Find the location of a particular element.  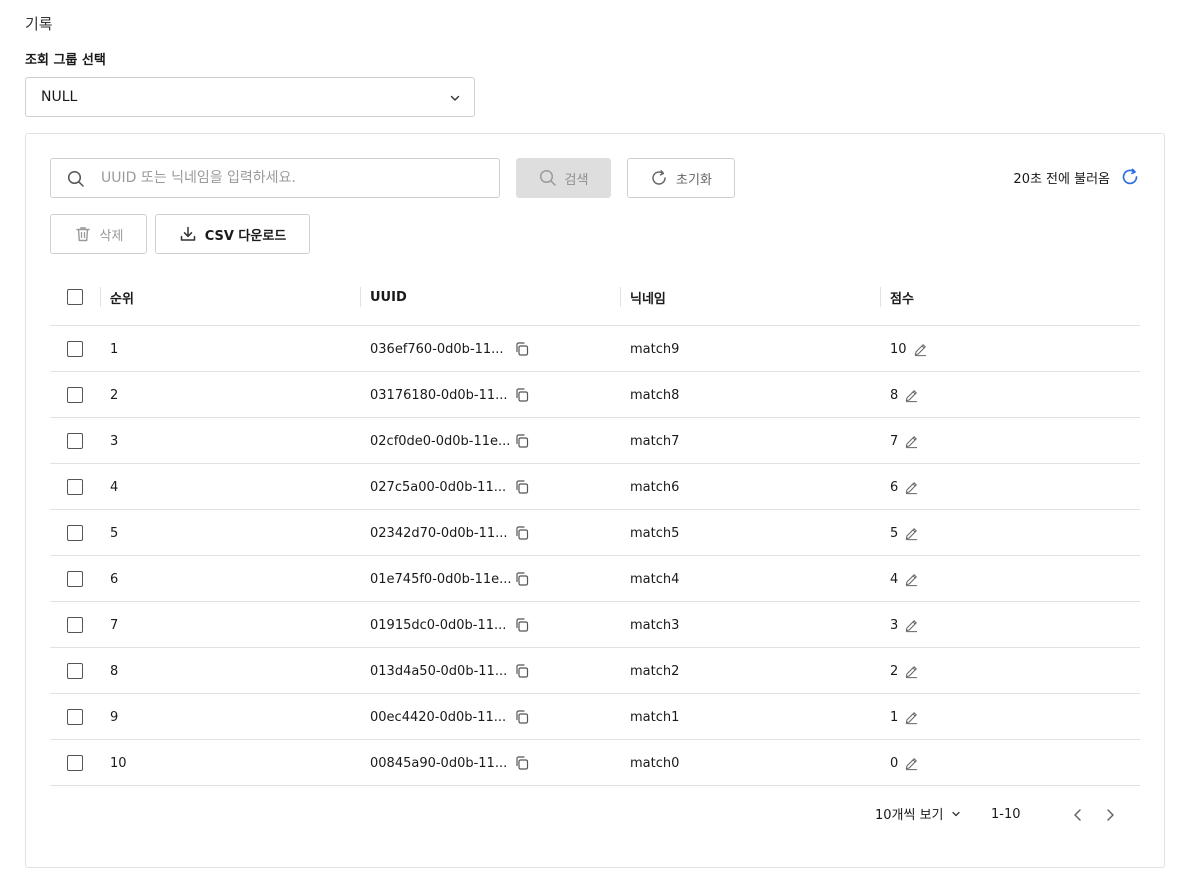

nickname-cell: match2 is located at coordinates (655, 671).